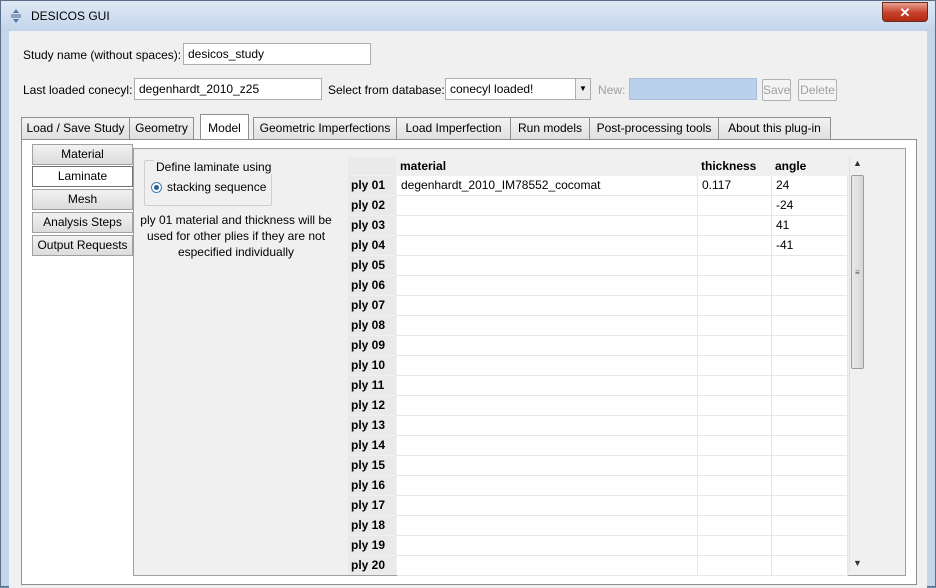  What do you see at coordinates (325, 128) in the screenshot?
I see `tab-geometric-imperfections: Geometric Imperfections` at bounding box center [325, 128].